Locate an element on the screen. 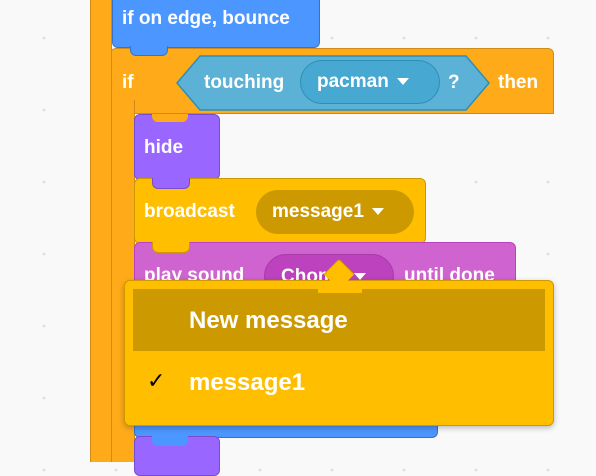 This screenshot has height=476, width=596. dropdown-item-label: New message is located at coordinates (268, 320).